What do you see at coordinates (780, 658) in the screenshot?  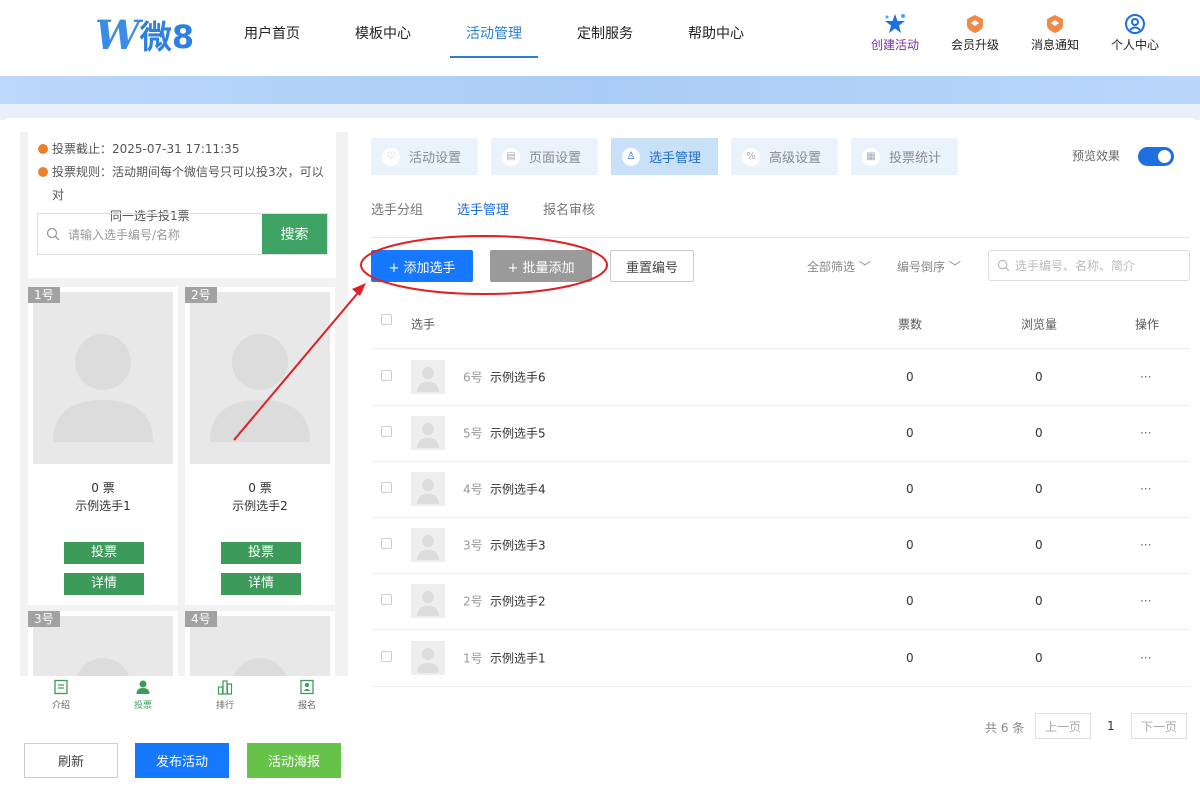 I see `table-row: 1号 示例选手1 0 0 ···` at bounding box center [780, 658].